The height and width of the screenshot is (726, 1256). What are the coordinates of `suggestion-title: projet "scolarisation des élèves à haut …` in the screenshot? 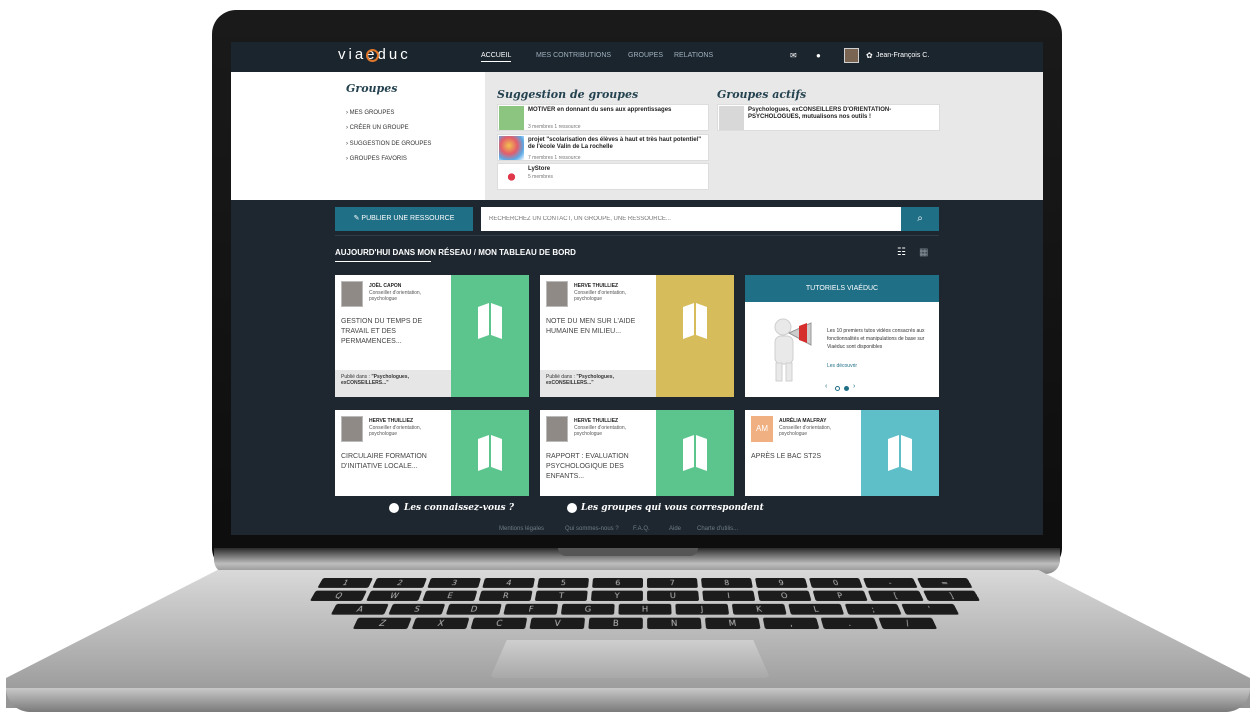 It's located at (618, 144).